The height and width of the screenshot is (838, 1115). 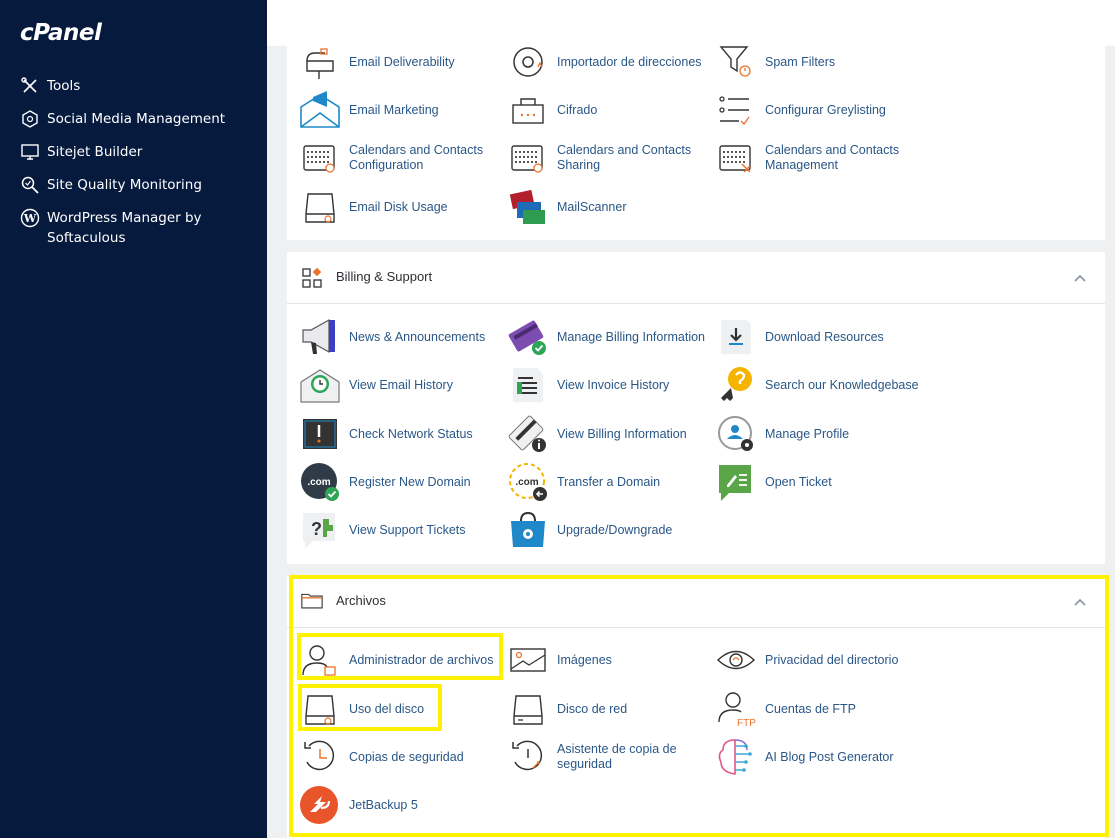 I want to click on manage-profile-link: Manage Profile, so click(x=820, y=434).